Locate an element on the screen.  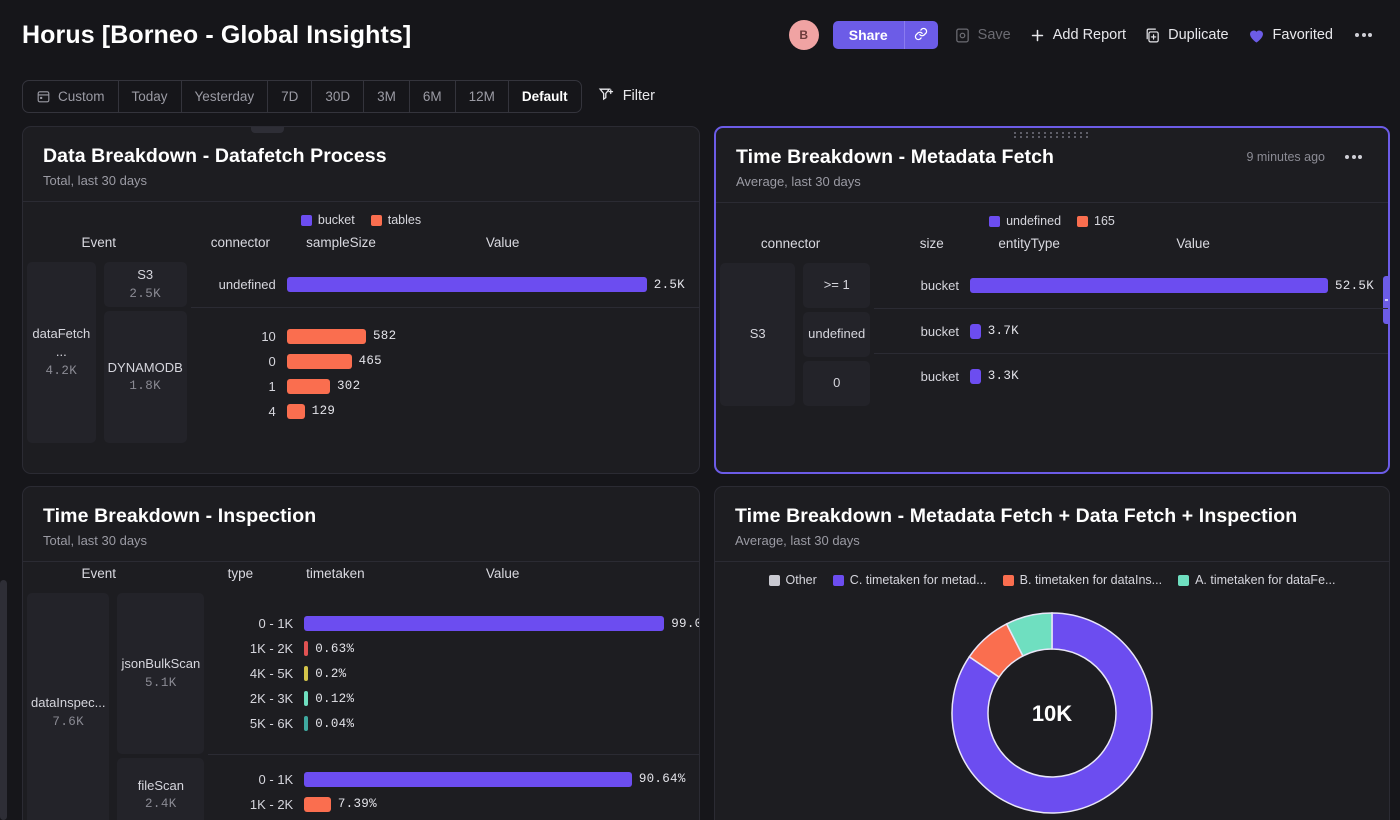
bar-track: 52.5K is located at coordinates (1178, 285).